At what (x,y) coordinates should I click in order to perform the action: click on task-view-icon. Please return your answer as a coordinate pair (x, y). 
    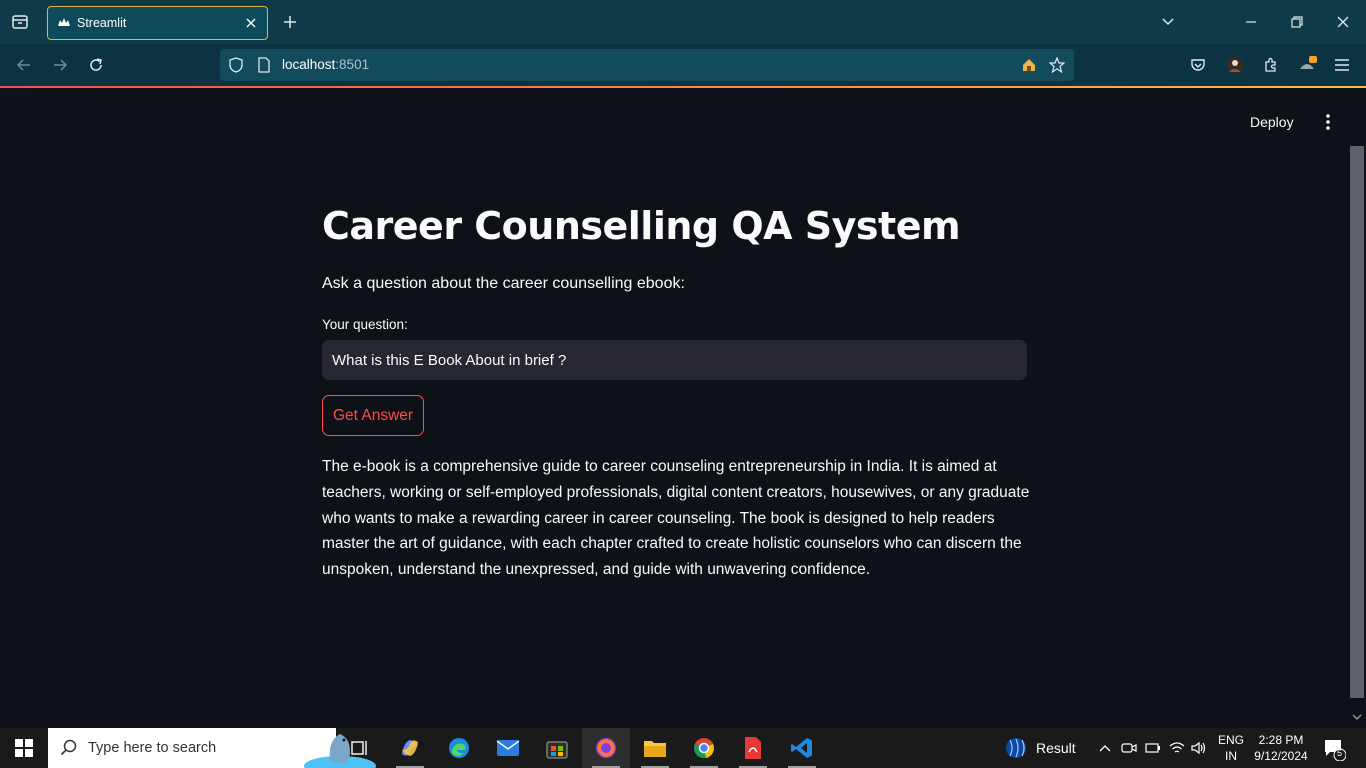
    Looking at the image, I should click on (360, 748).